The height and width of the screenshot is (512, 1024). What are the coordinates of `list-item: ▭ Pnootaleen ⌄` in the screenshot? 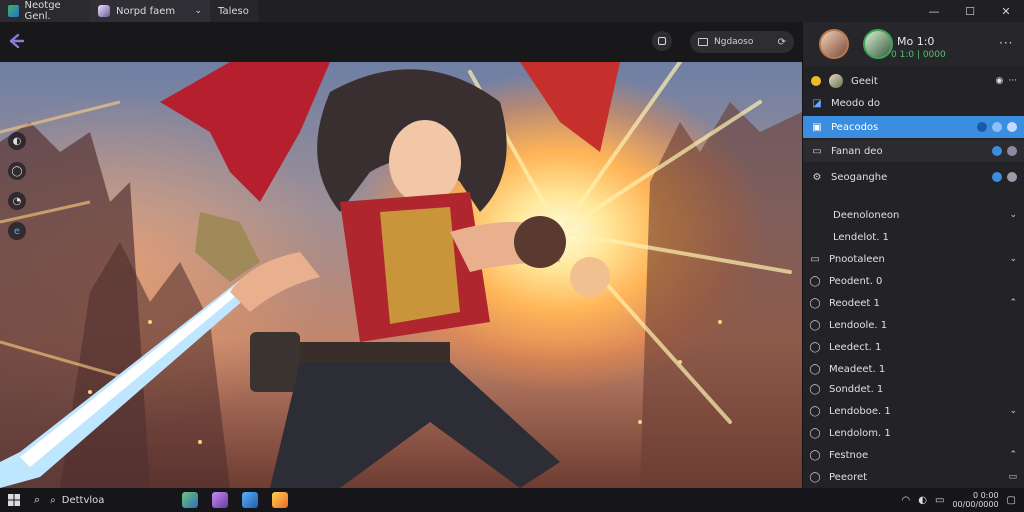 It's located at (913, 259).